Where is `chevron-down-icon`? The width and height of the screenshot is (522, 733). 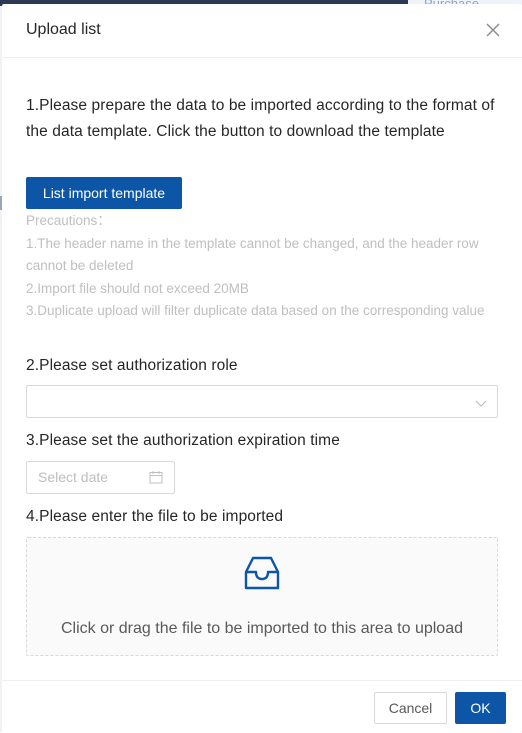
chevron-down-icon is located at coordinates (481, 402).